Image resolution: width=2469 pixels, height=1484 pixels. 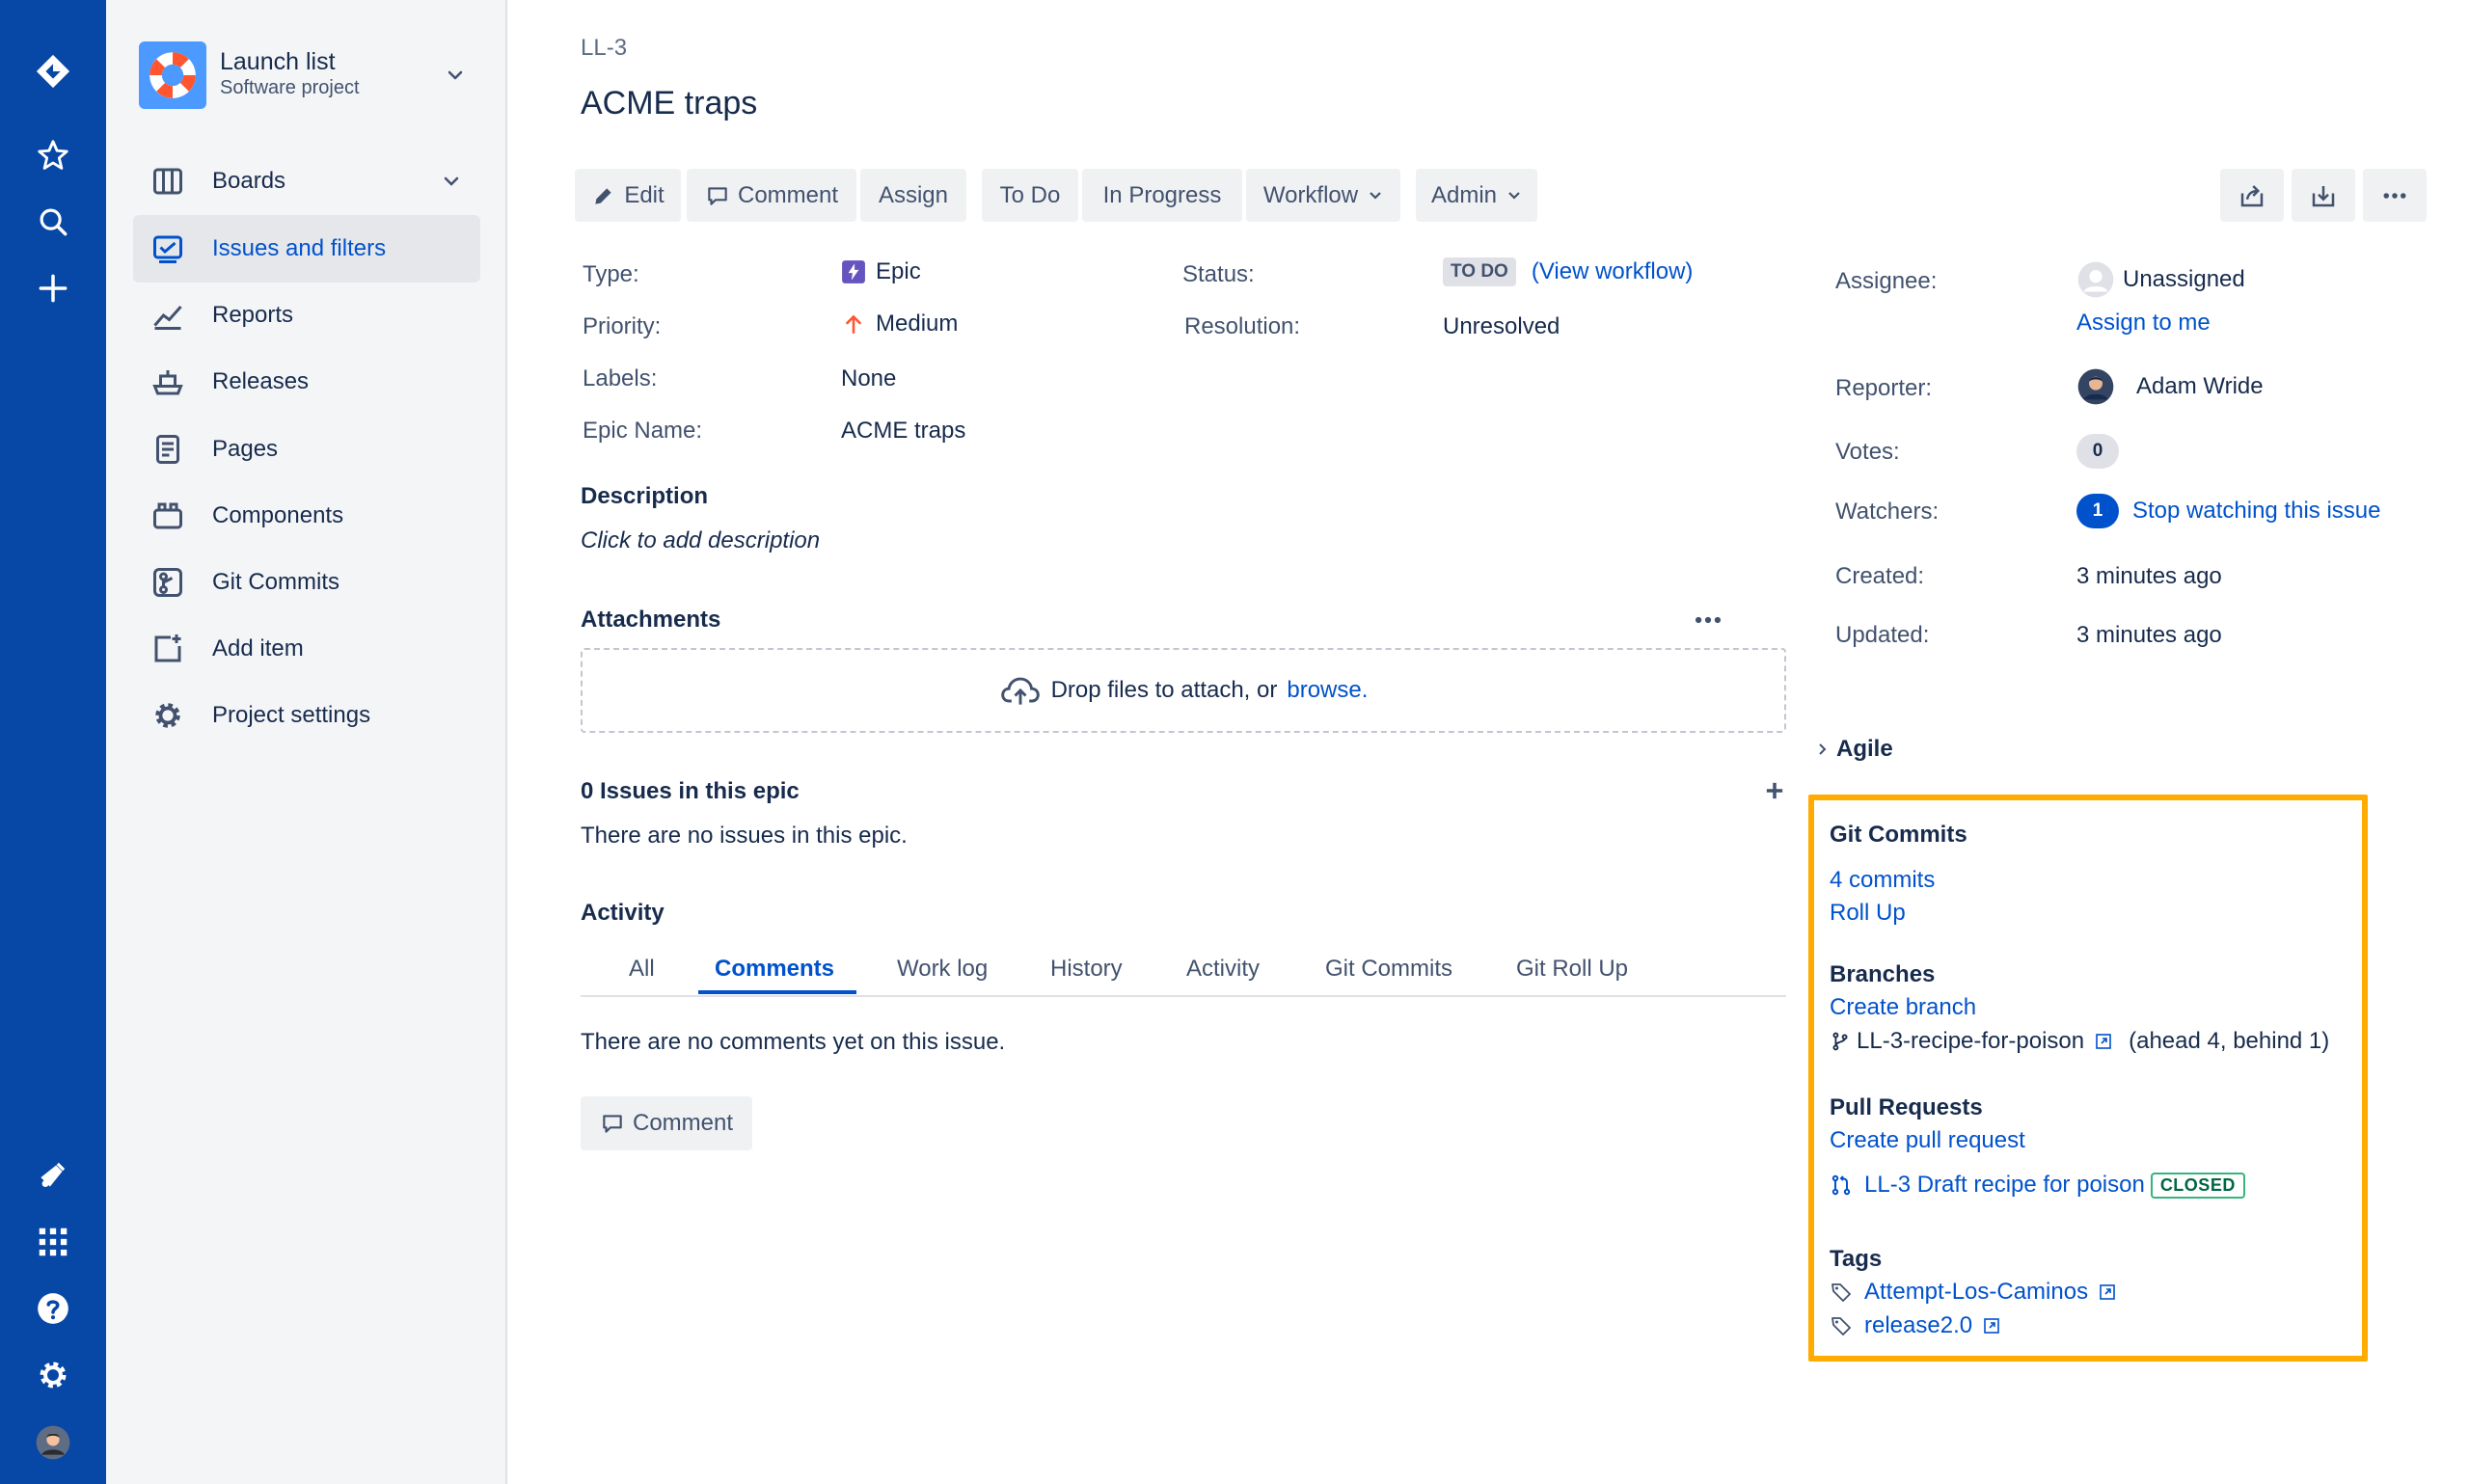 I want to click on votes-label: Votes:, so click(x=1867, y=452).